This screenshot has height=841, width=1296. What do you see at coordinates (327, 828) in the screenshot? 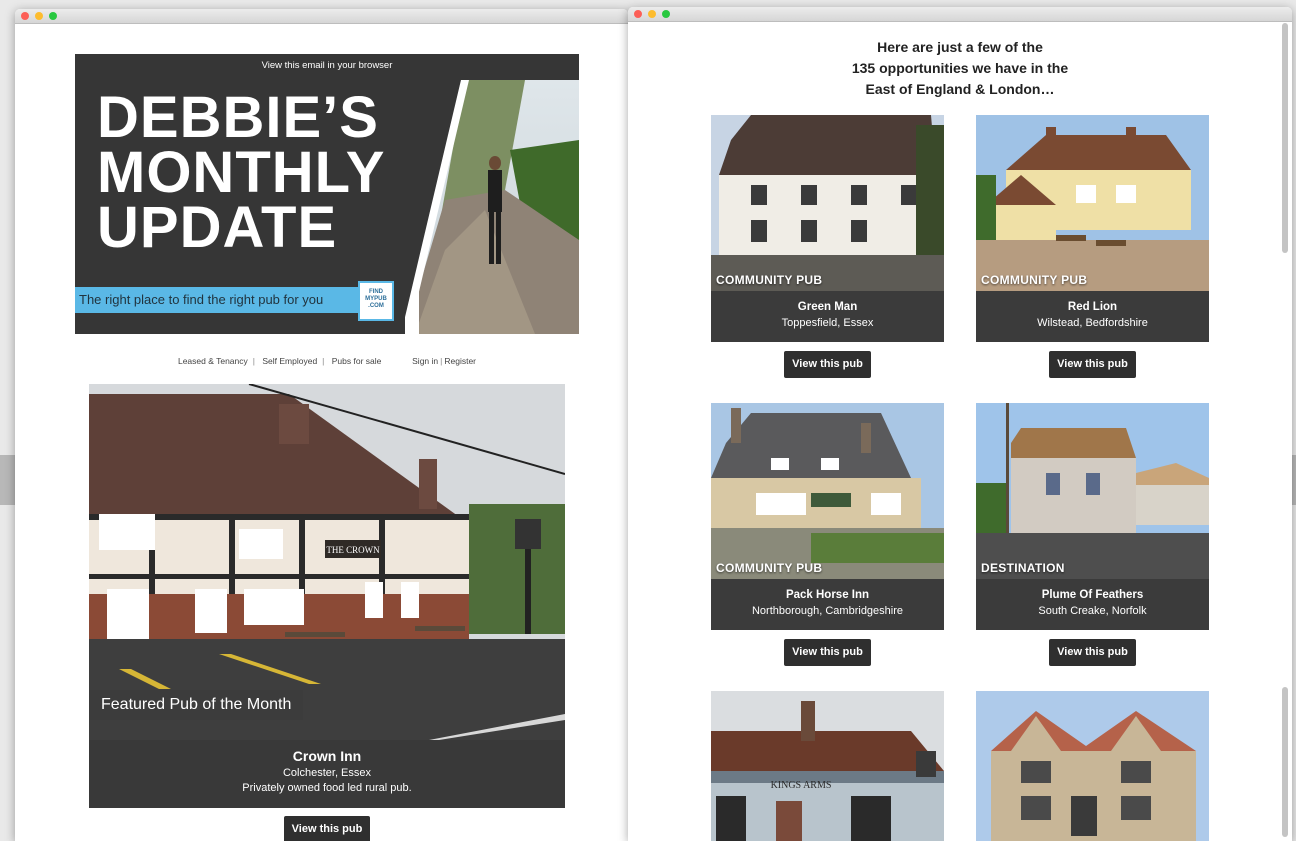
I see `featured-view-pub-button: View this pub` at bounding box center [327, 828].